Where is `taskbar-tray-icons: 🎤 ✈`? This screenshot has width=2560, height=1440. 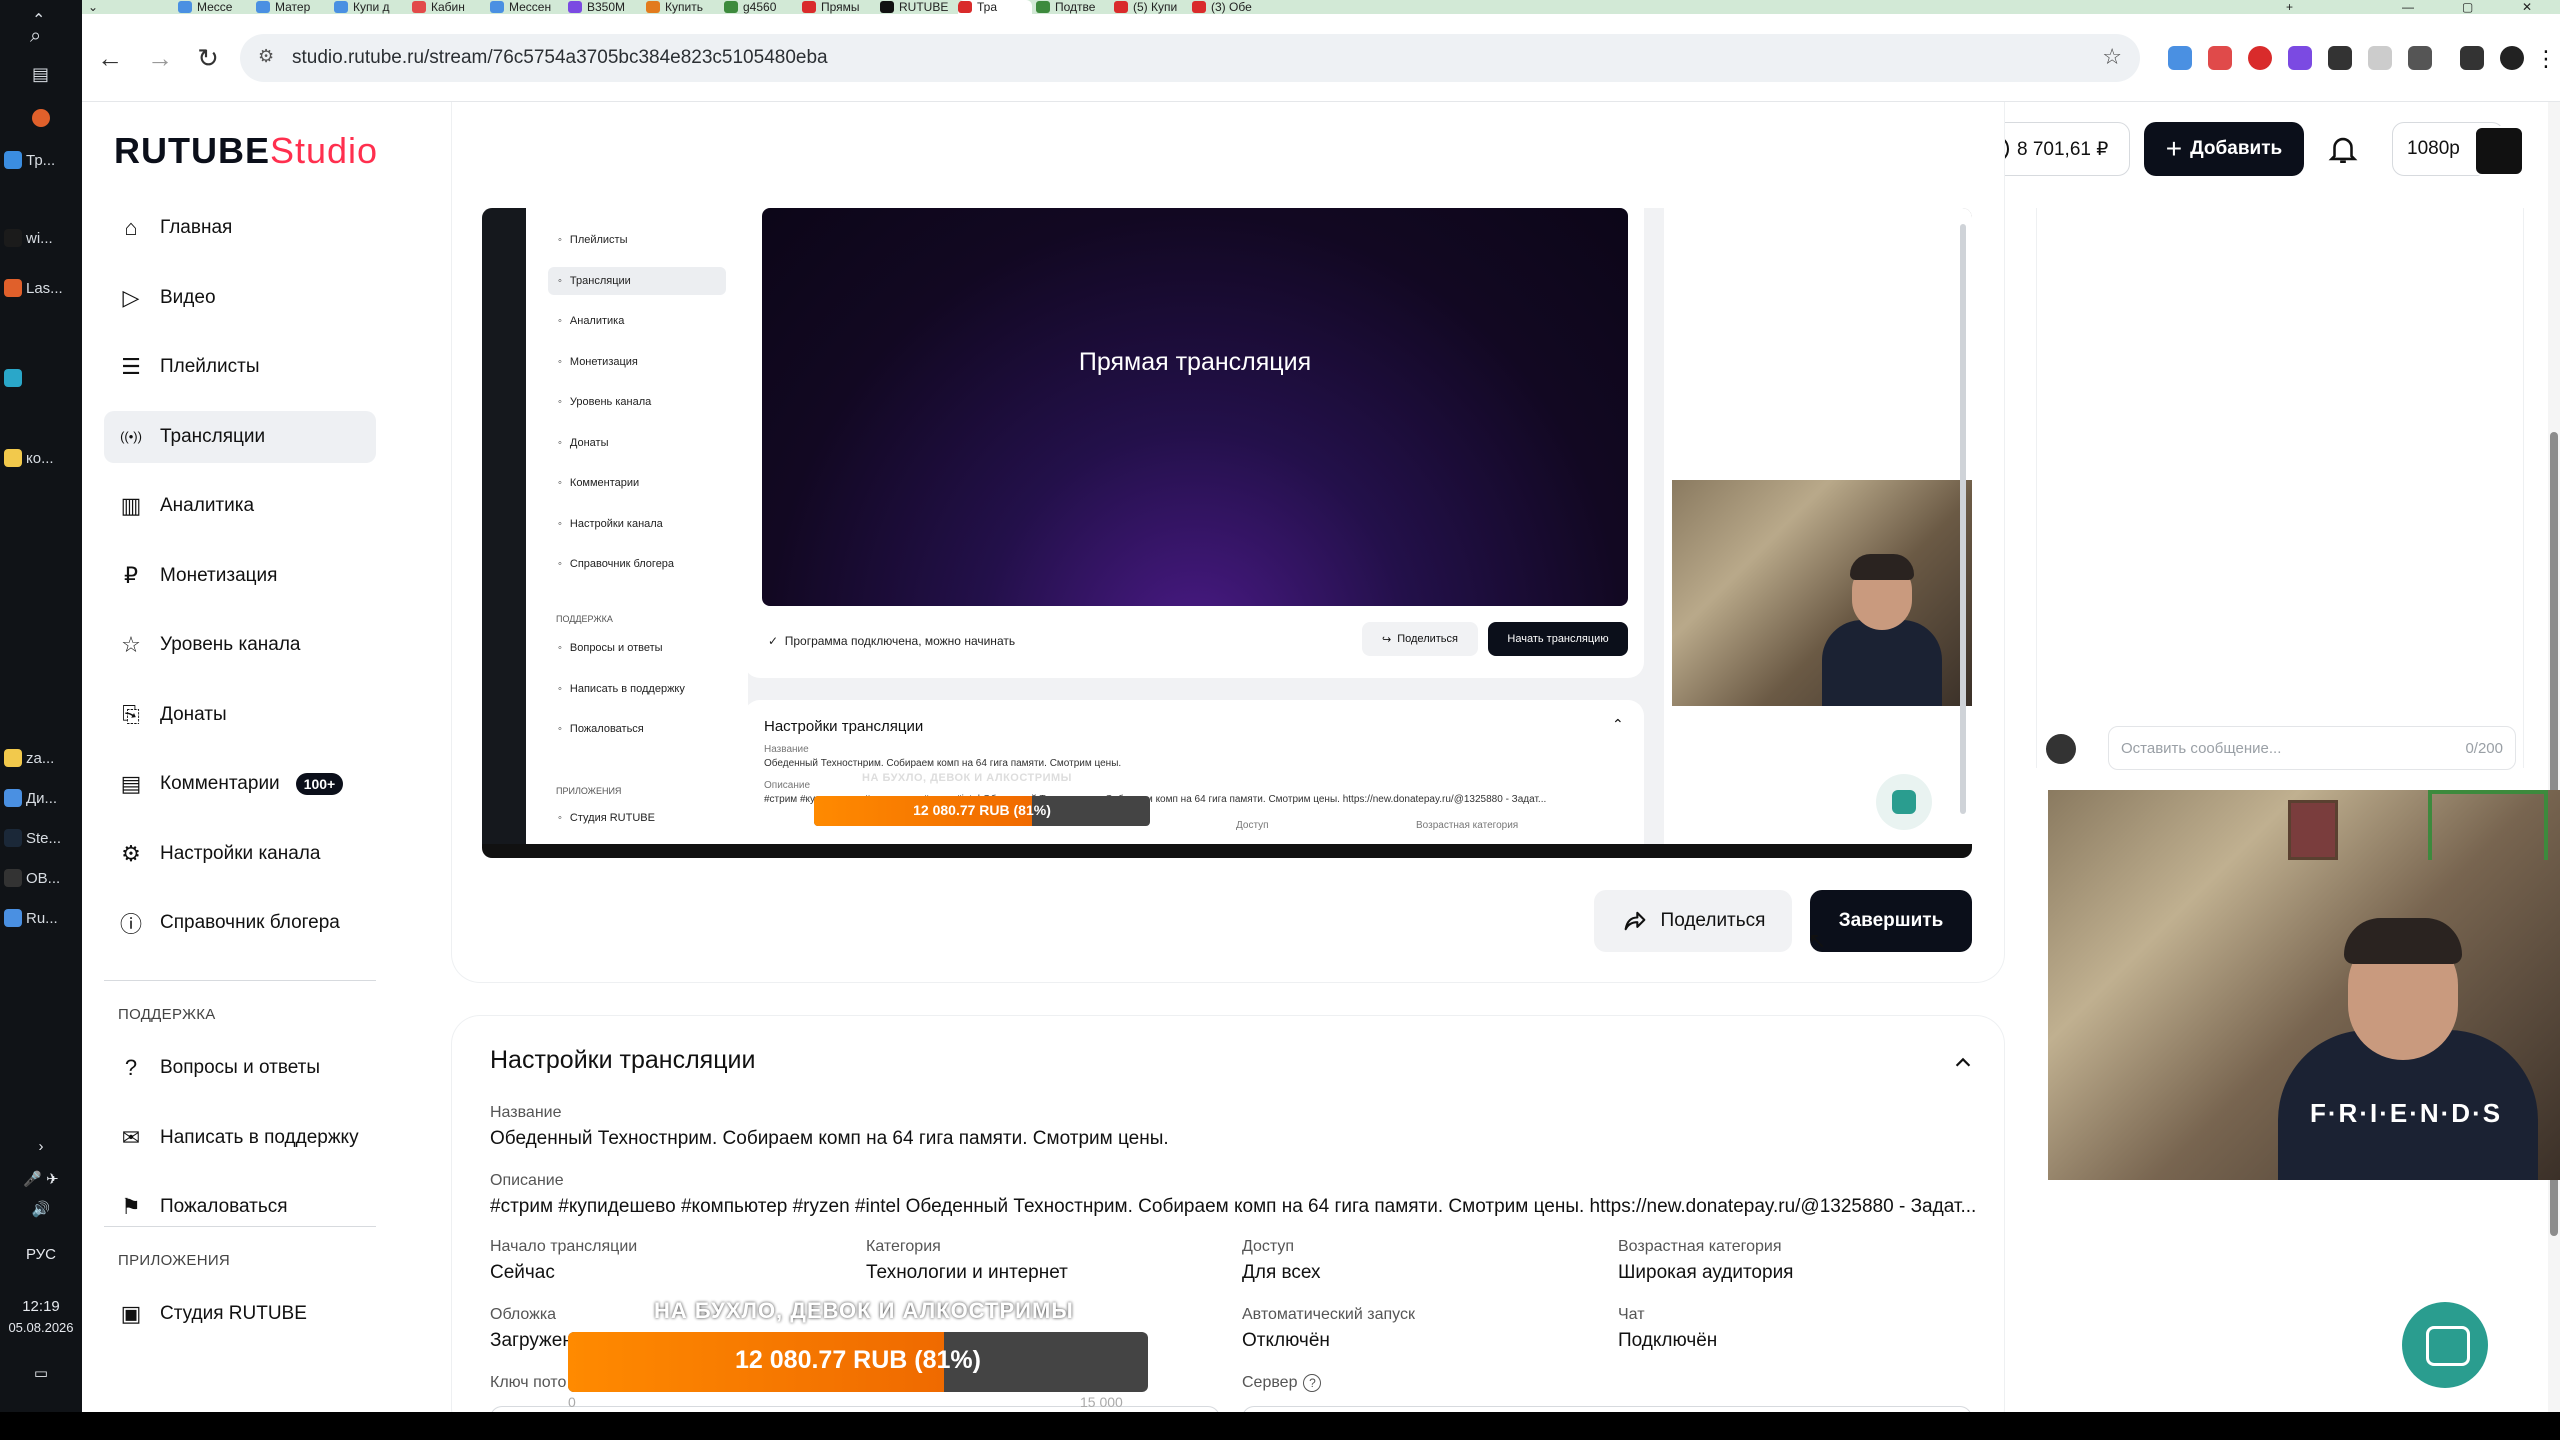 taskbar-tray-icons: 🎤 ✈ is located at coordinates (41, 1179).